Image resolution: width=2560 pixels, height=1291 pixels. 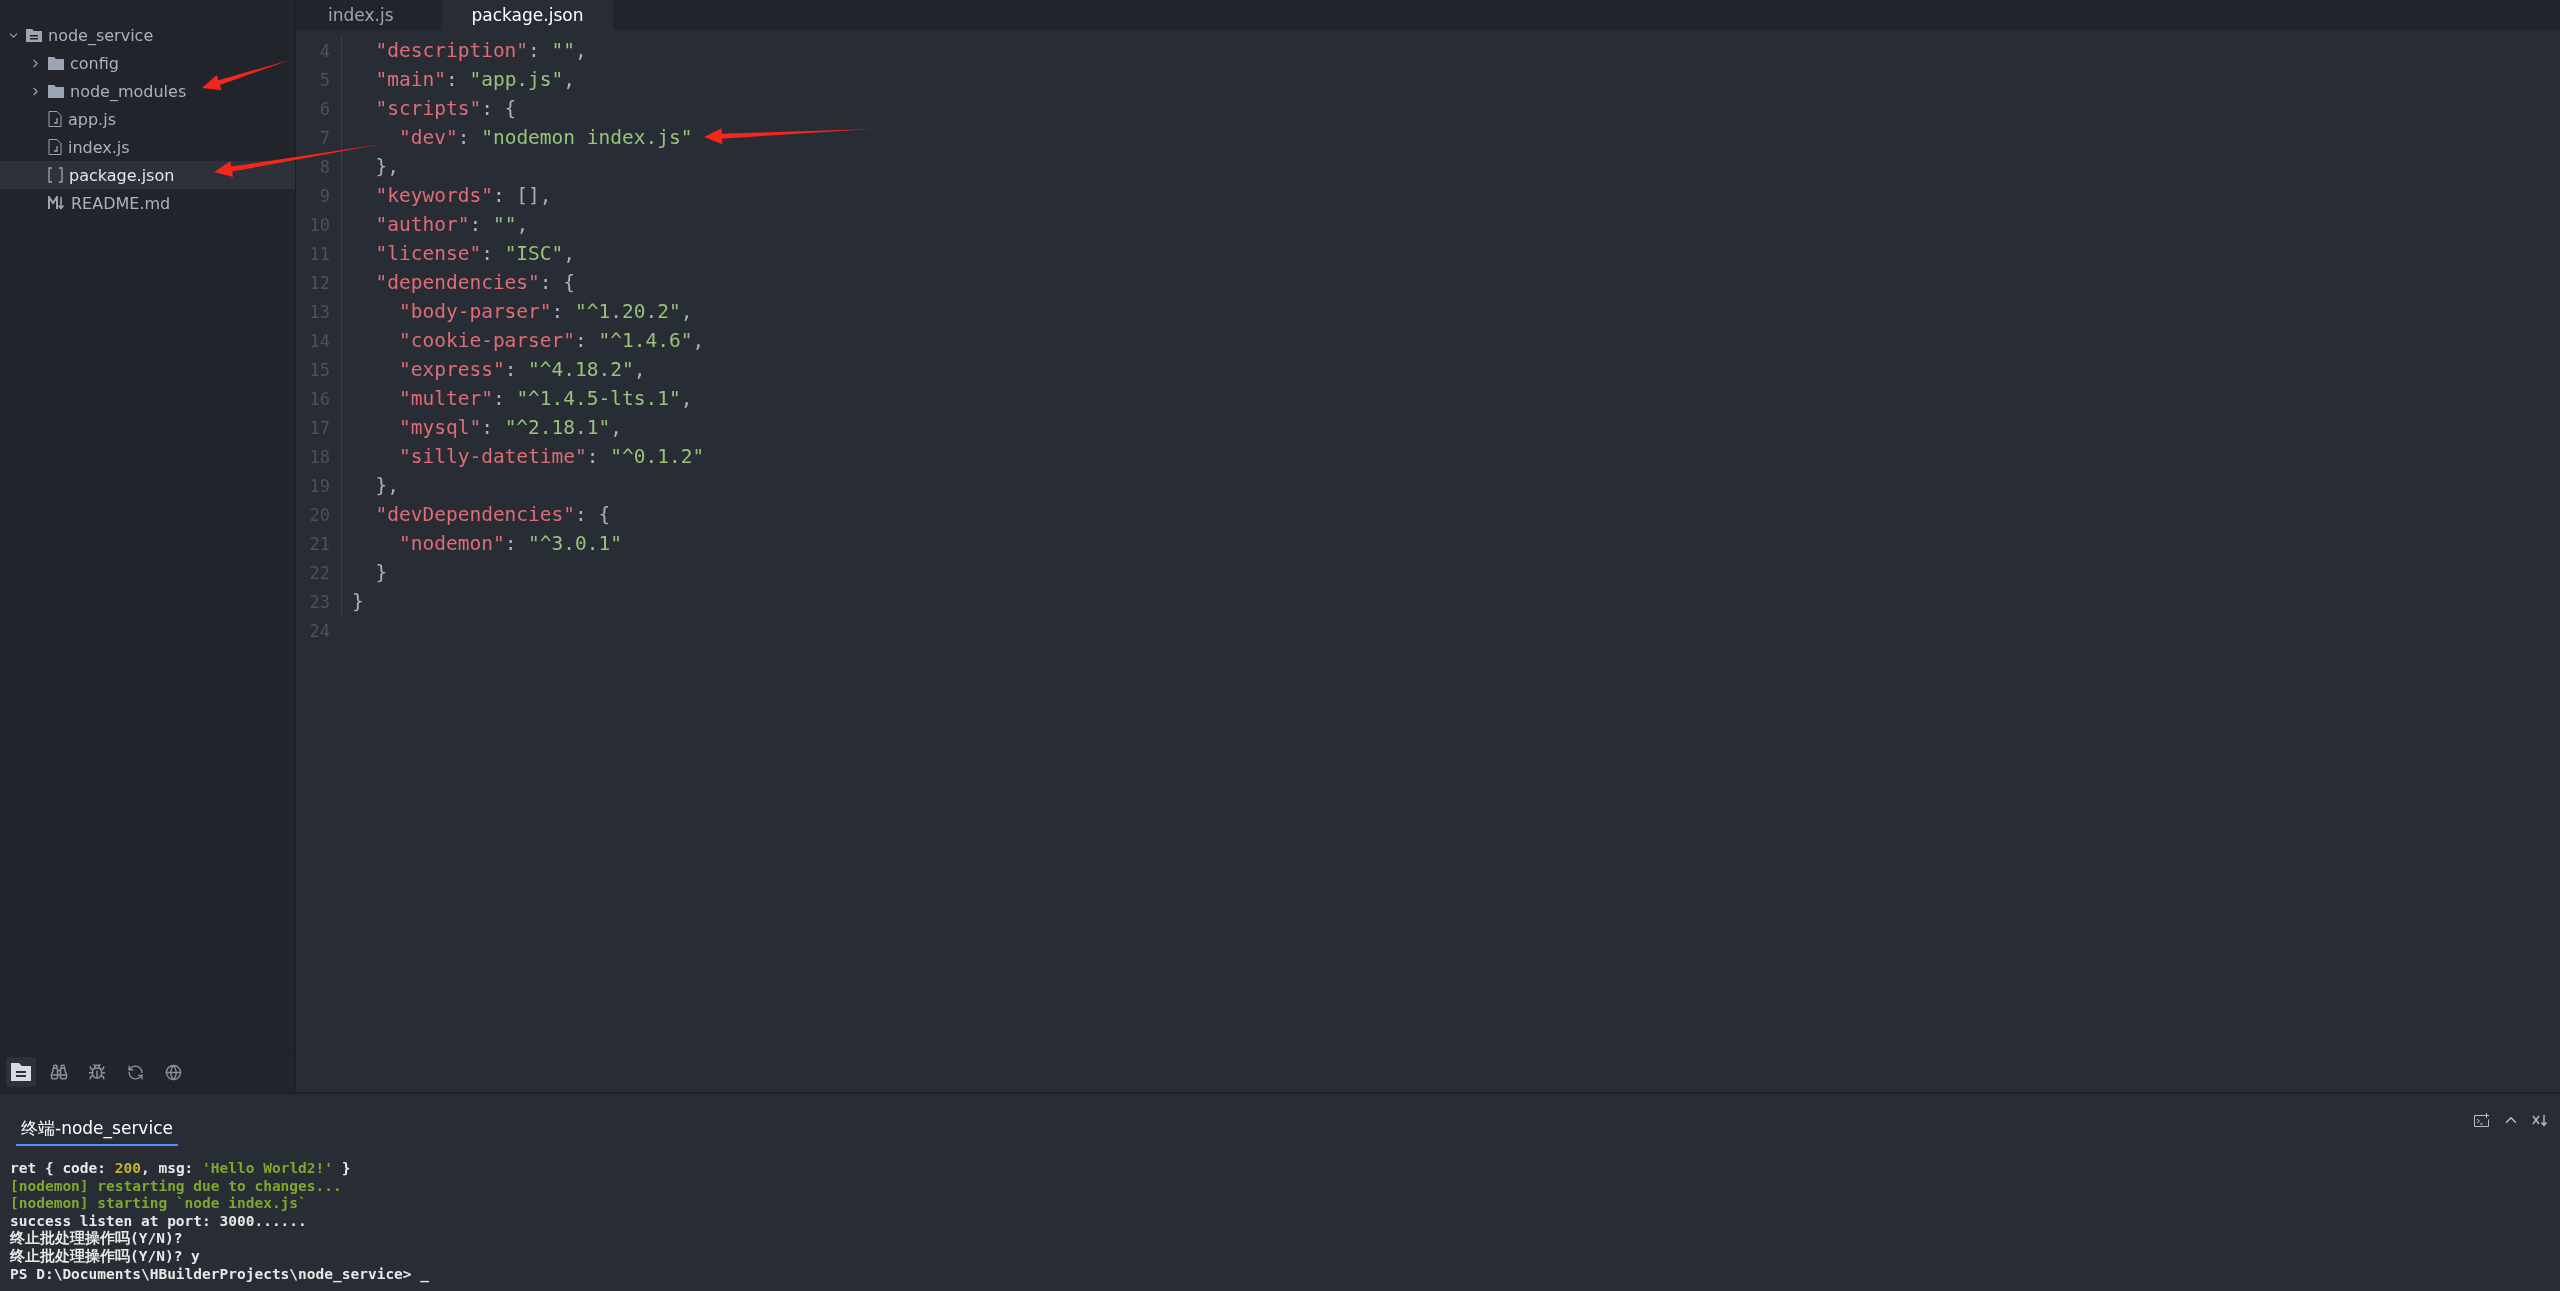 I want to click on tree-item: config, so click(x=147, y=63).